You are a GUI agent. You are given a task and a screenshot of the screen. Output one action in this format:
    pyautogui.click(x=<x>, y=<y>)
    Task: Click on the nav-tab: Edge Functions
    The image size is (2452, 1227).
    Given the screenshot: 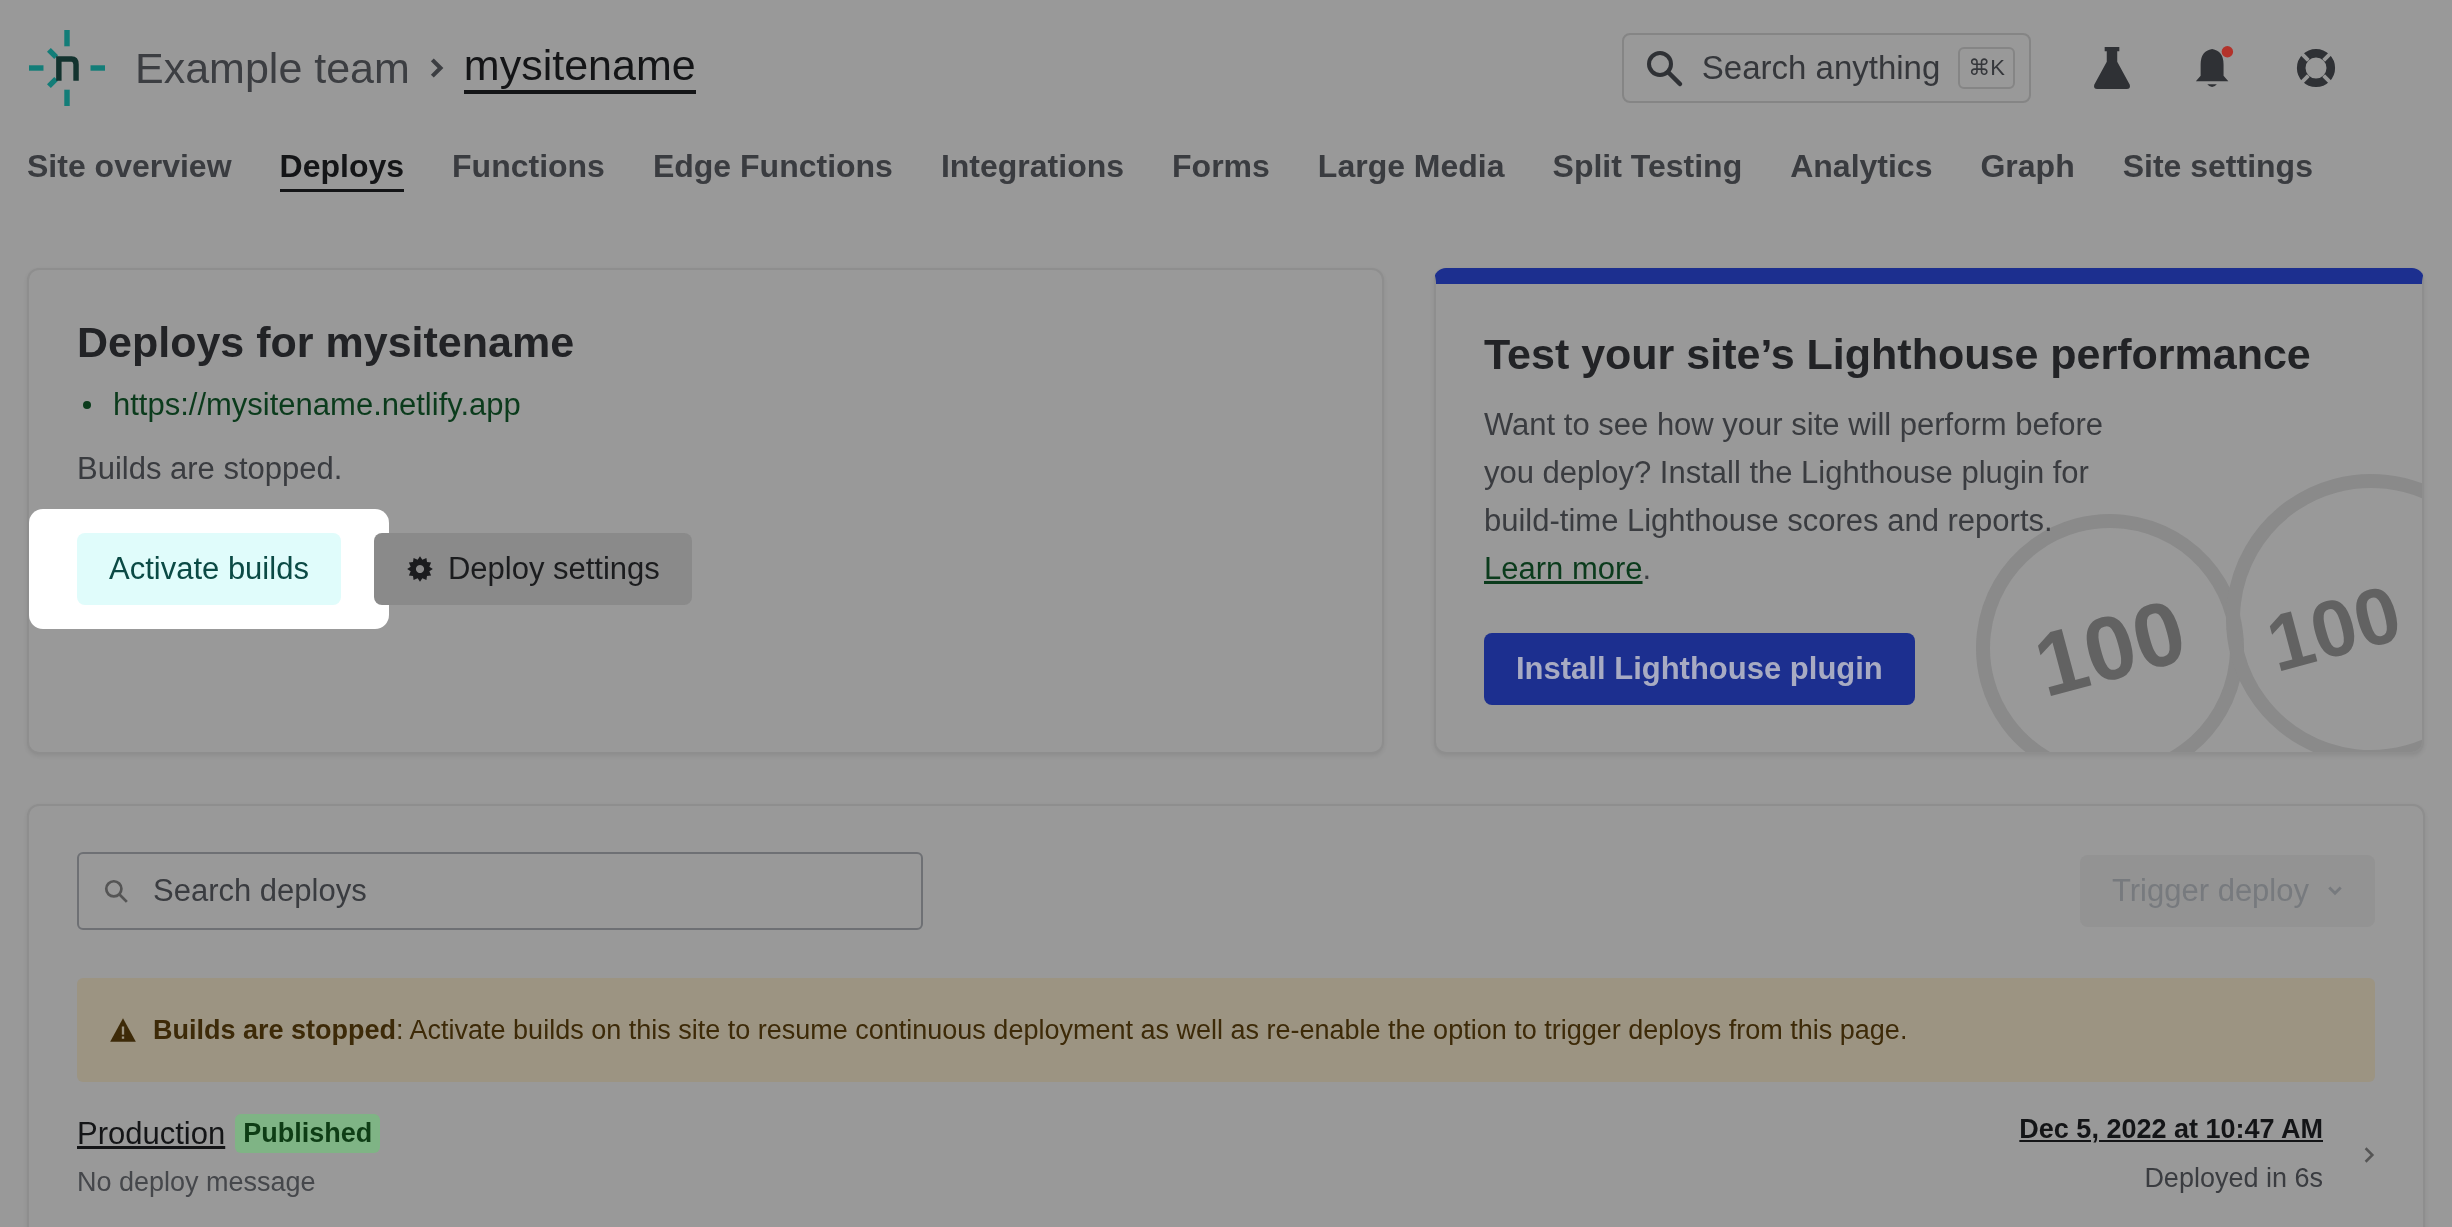 What is the action you would take?
    pyautogui.click(x=772, y=168)
    